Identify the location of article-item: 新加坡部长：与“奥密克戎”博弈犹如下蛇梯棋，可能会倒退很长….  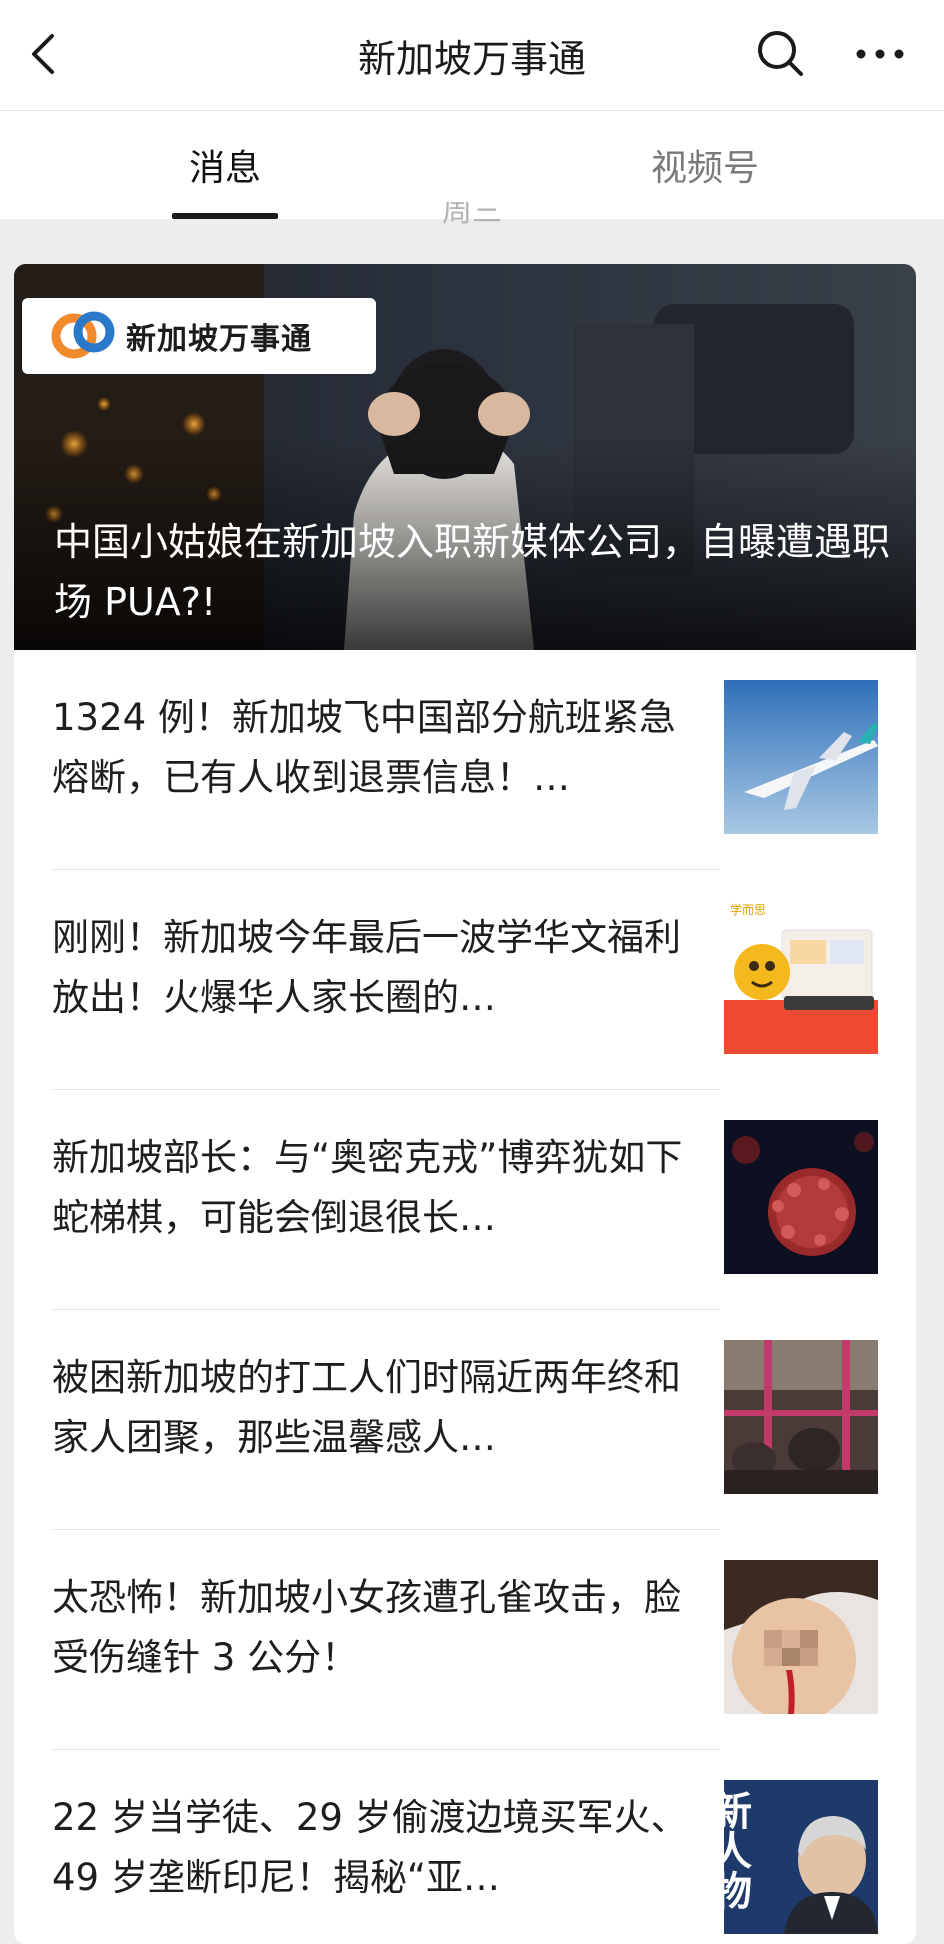
(465, 1200).